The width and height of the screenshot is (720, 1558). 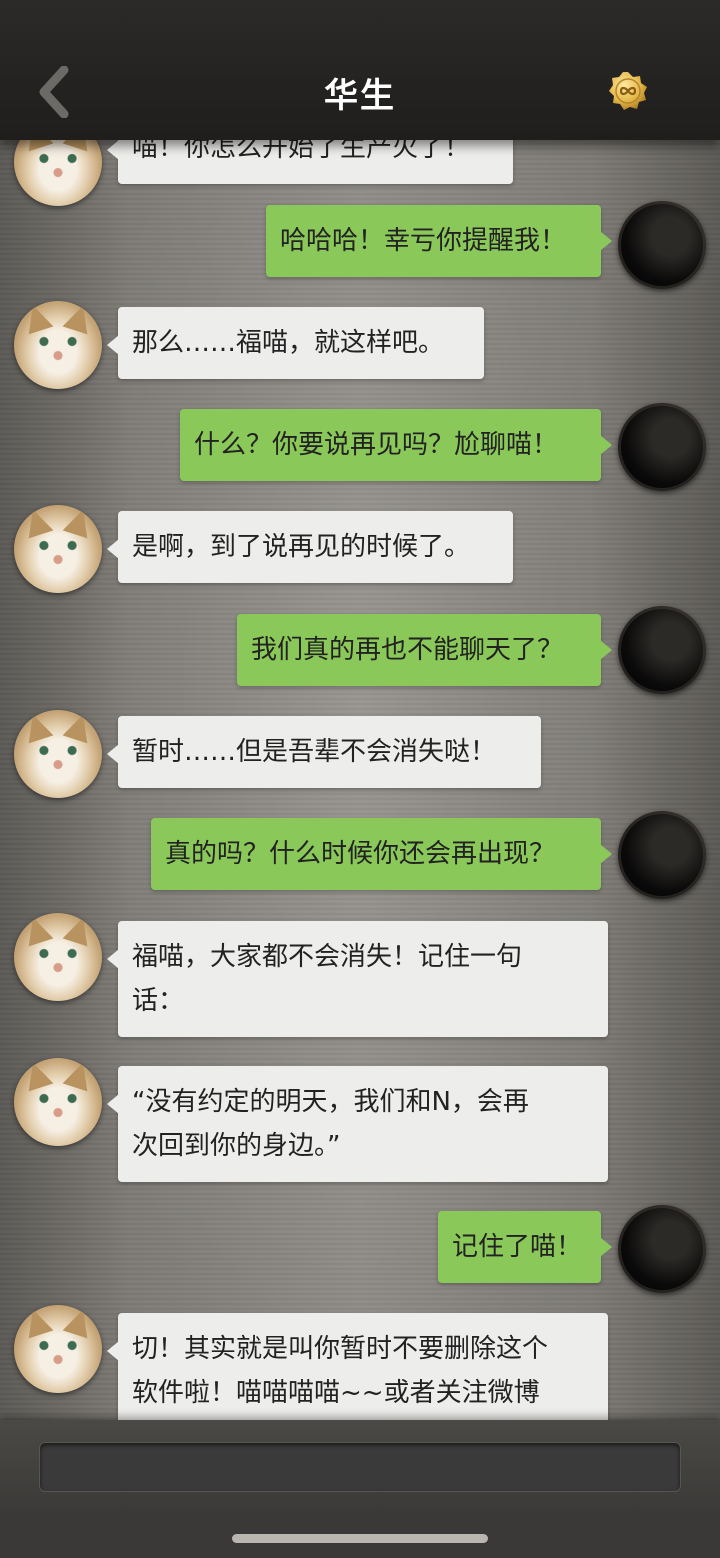 I want to click on home-indicator, so click(x=360, y=1538).